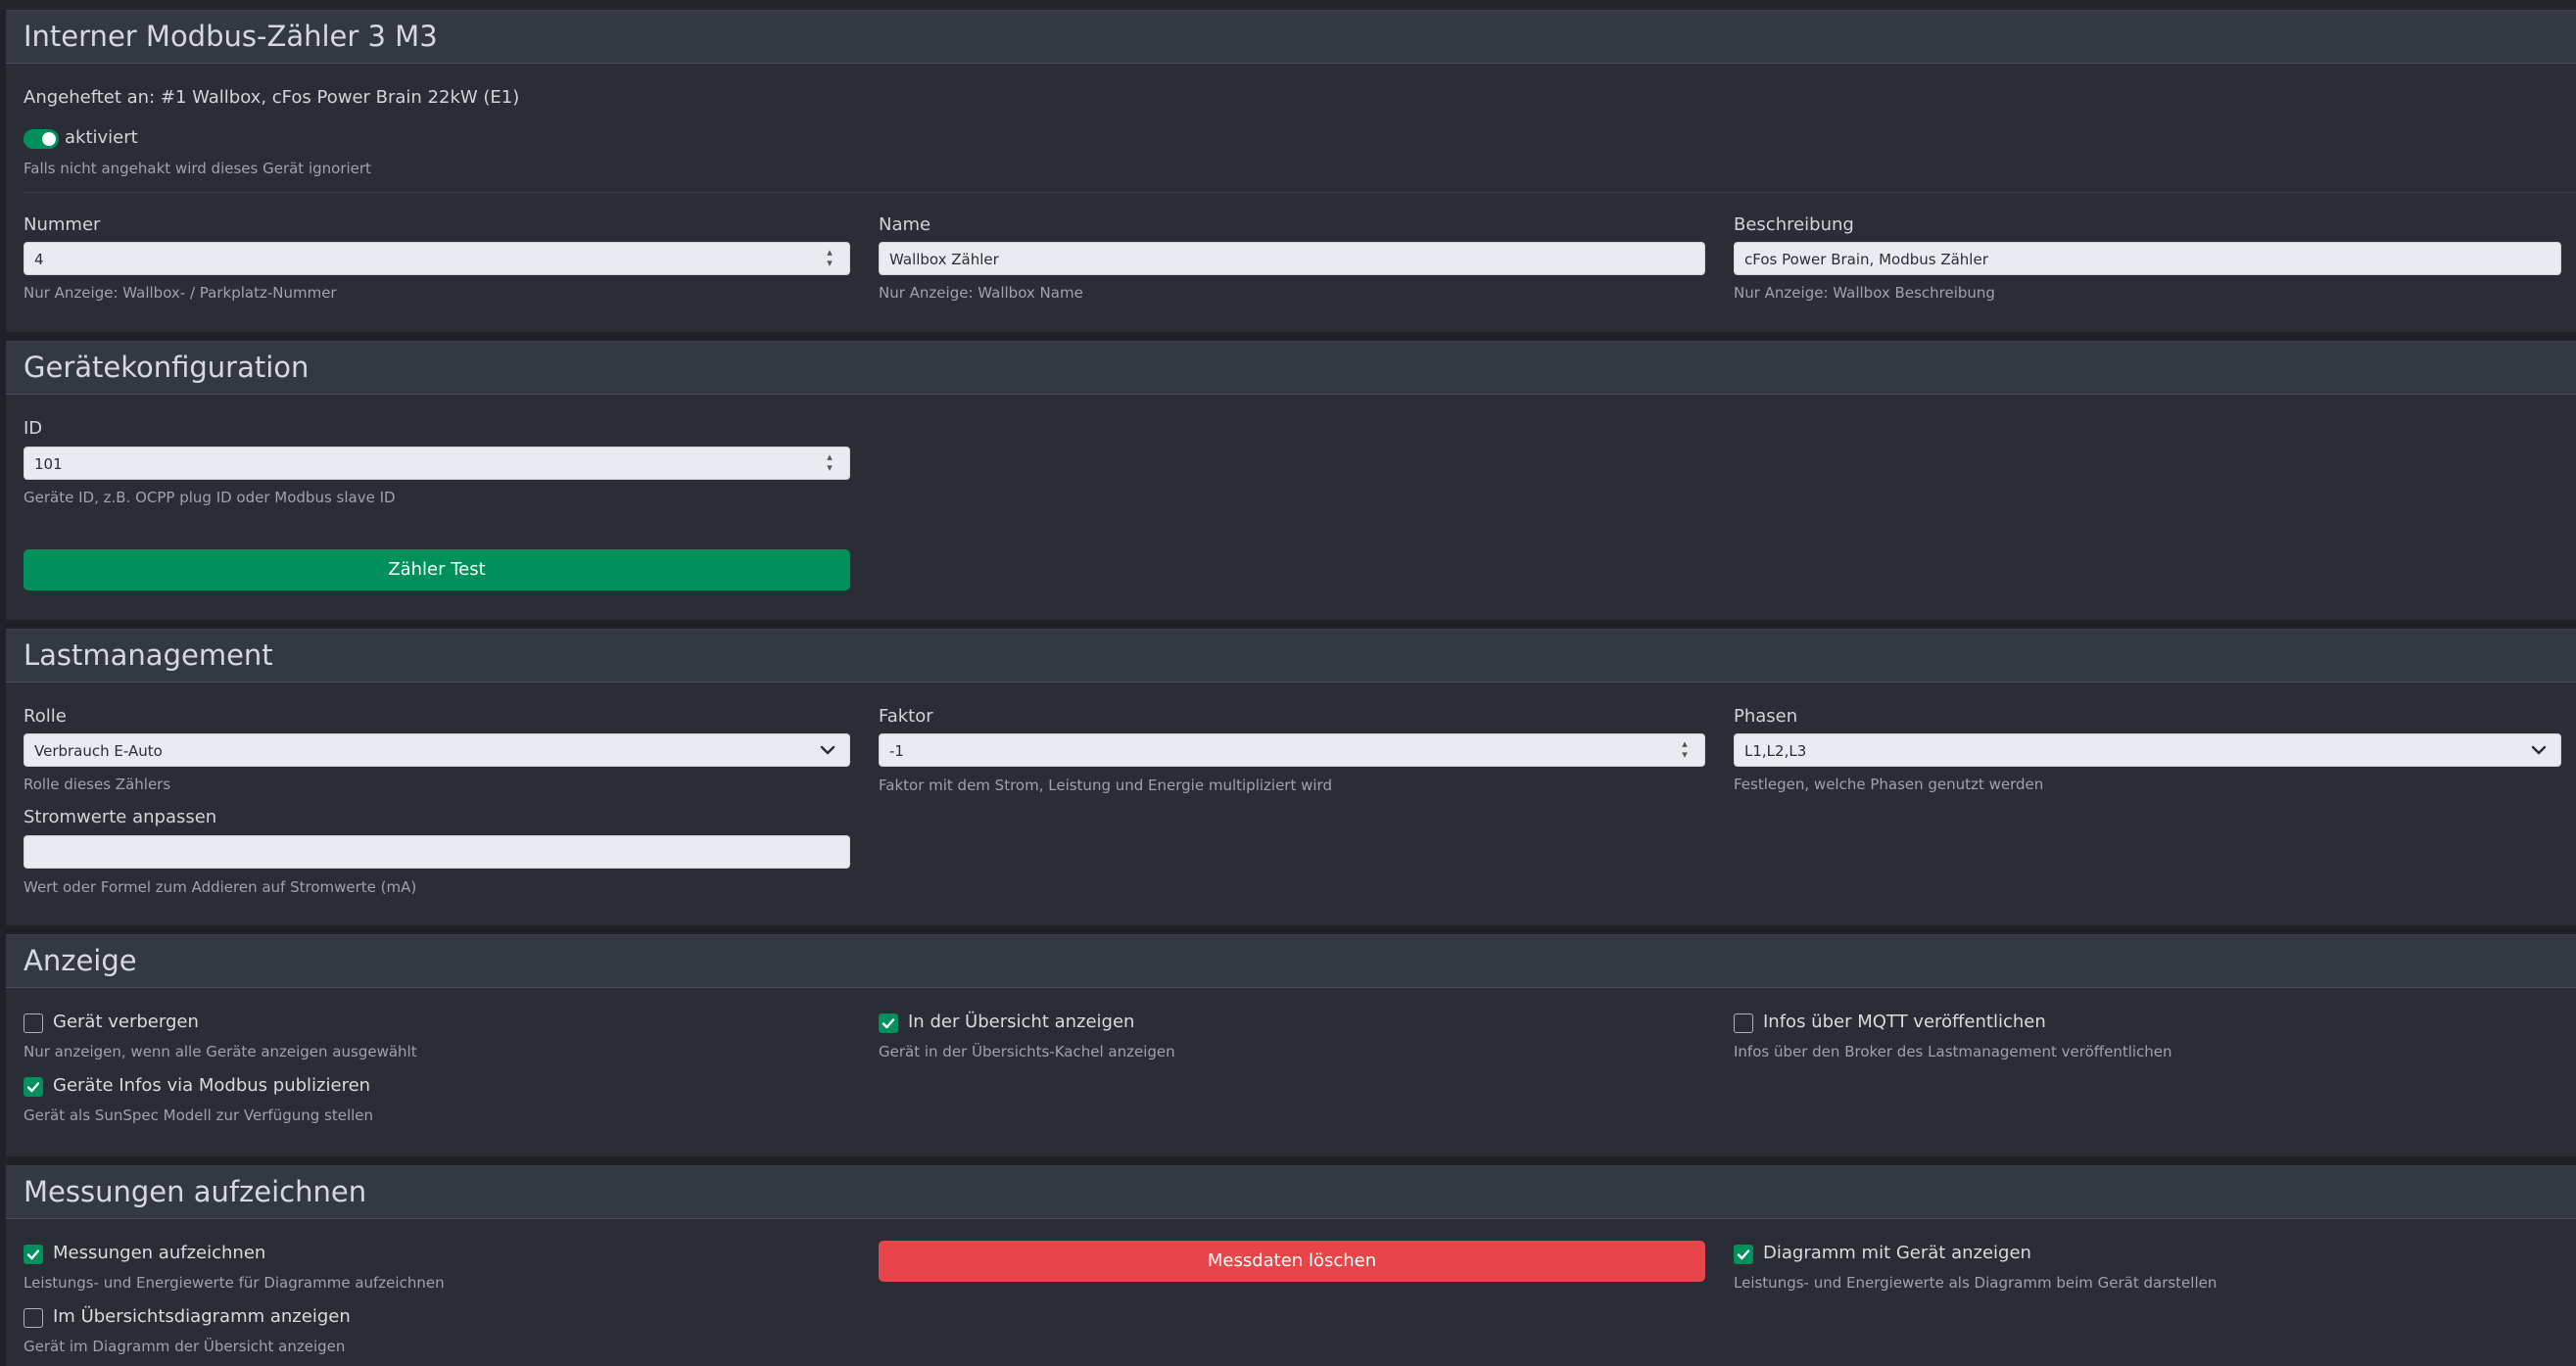 This screenshot has height=1366, width=2576. I want to click on section-title-config: Gerätekonfiguration, so click(167, 367).